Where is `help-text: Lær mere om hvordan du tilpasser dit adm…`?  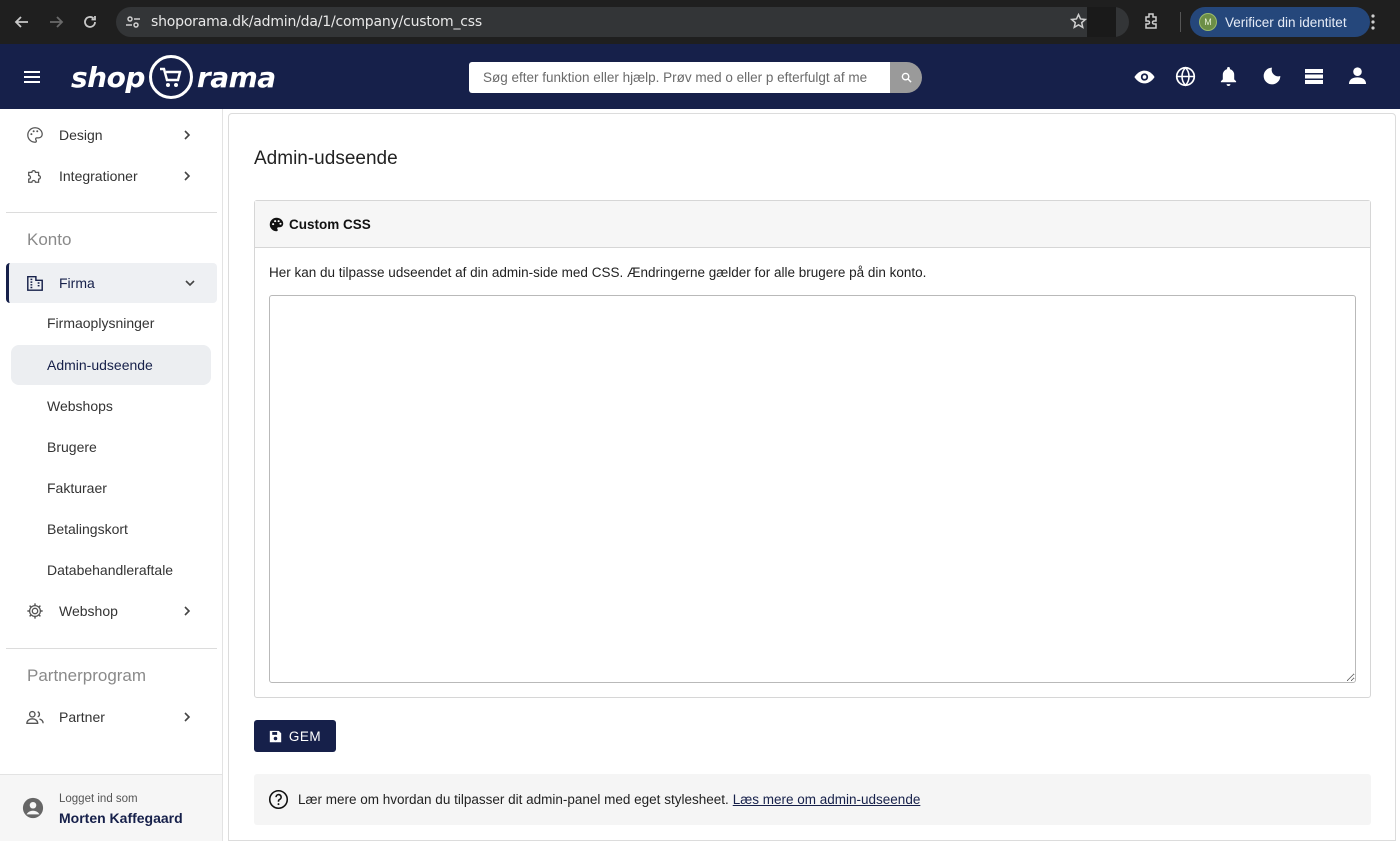
help-text: Lær mere om hvordan du tilpasser dit adm… is located at coordinates (513, 799).